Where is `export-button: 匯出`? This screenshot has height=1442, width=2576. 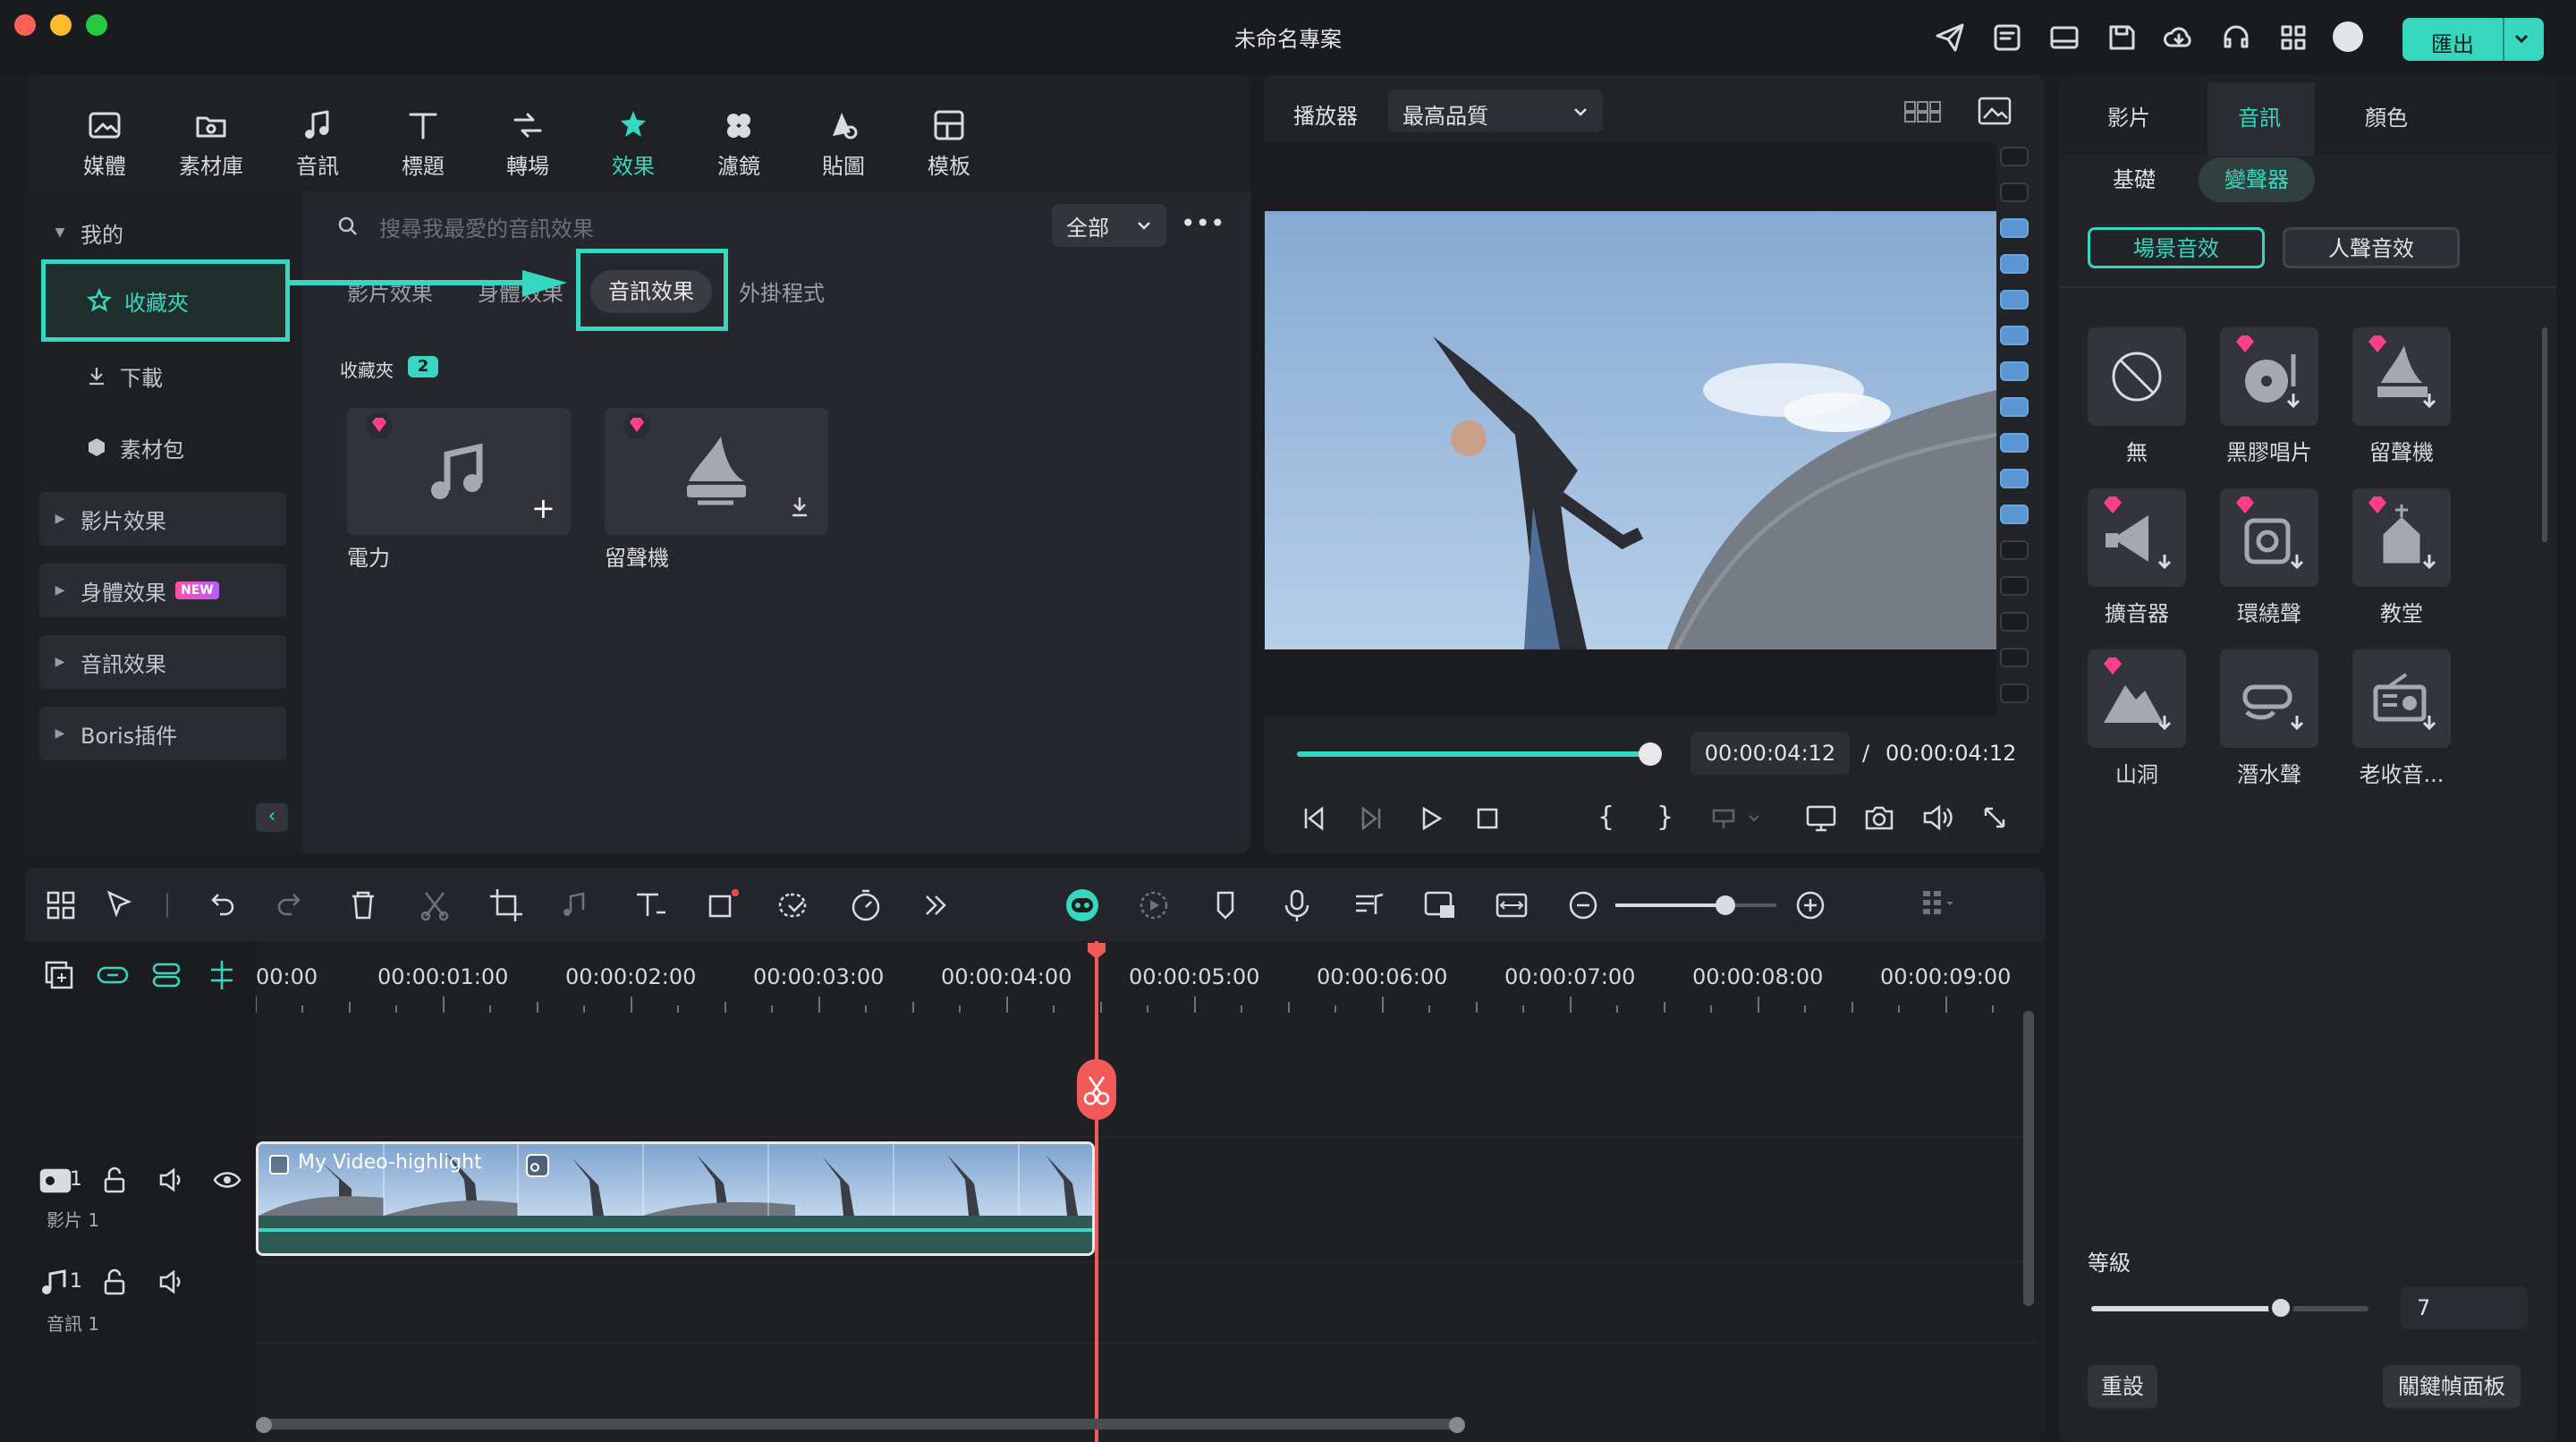 export-button: 匯出 is located at coordinates (2473, 39).